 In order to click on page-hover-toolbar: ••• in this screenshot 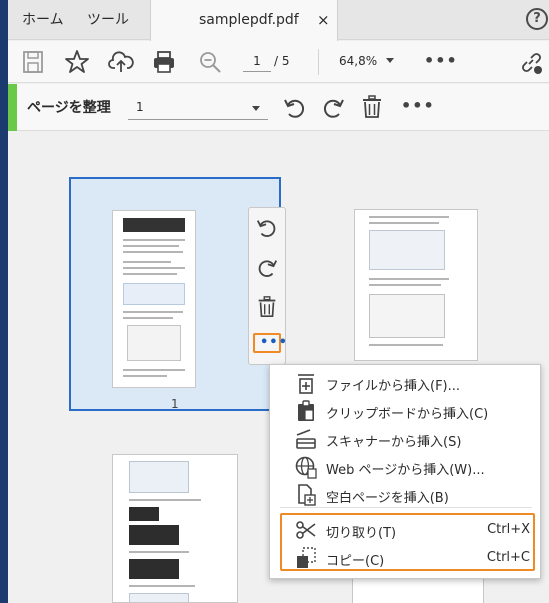, I will do `click(267, 286)`.